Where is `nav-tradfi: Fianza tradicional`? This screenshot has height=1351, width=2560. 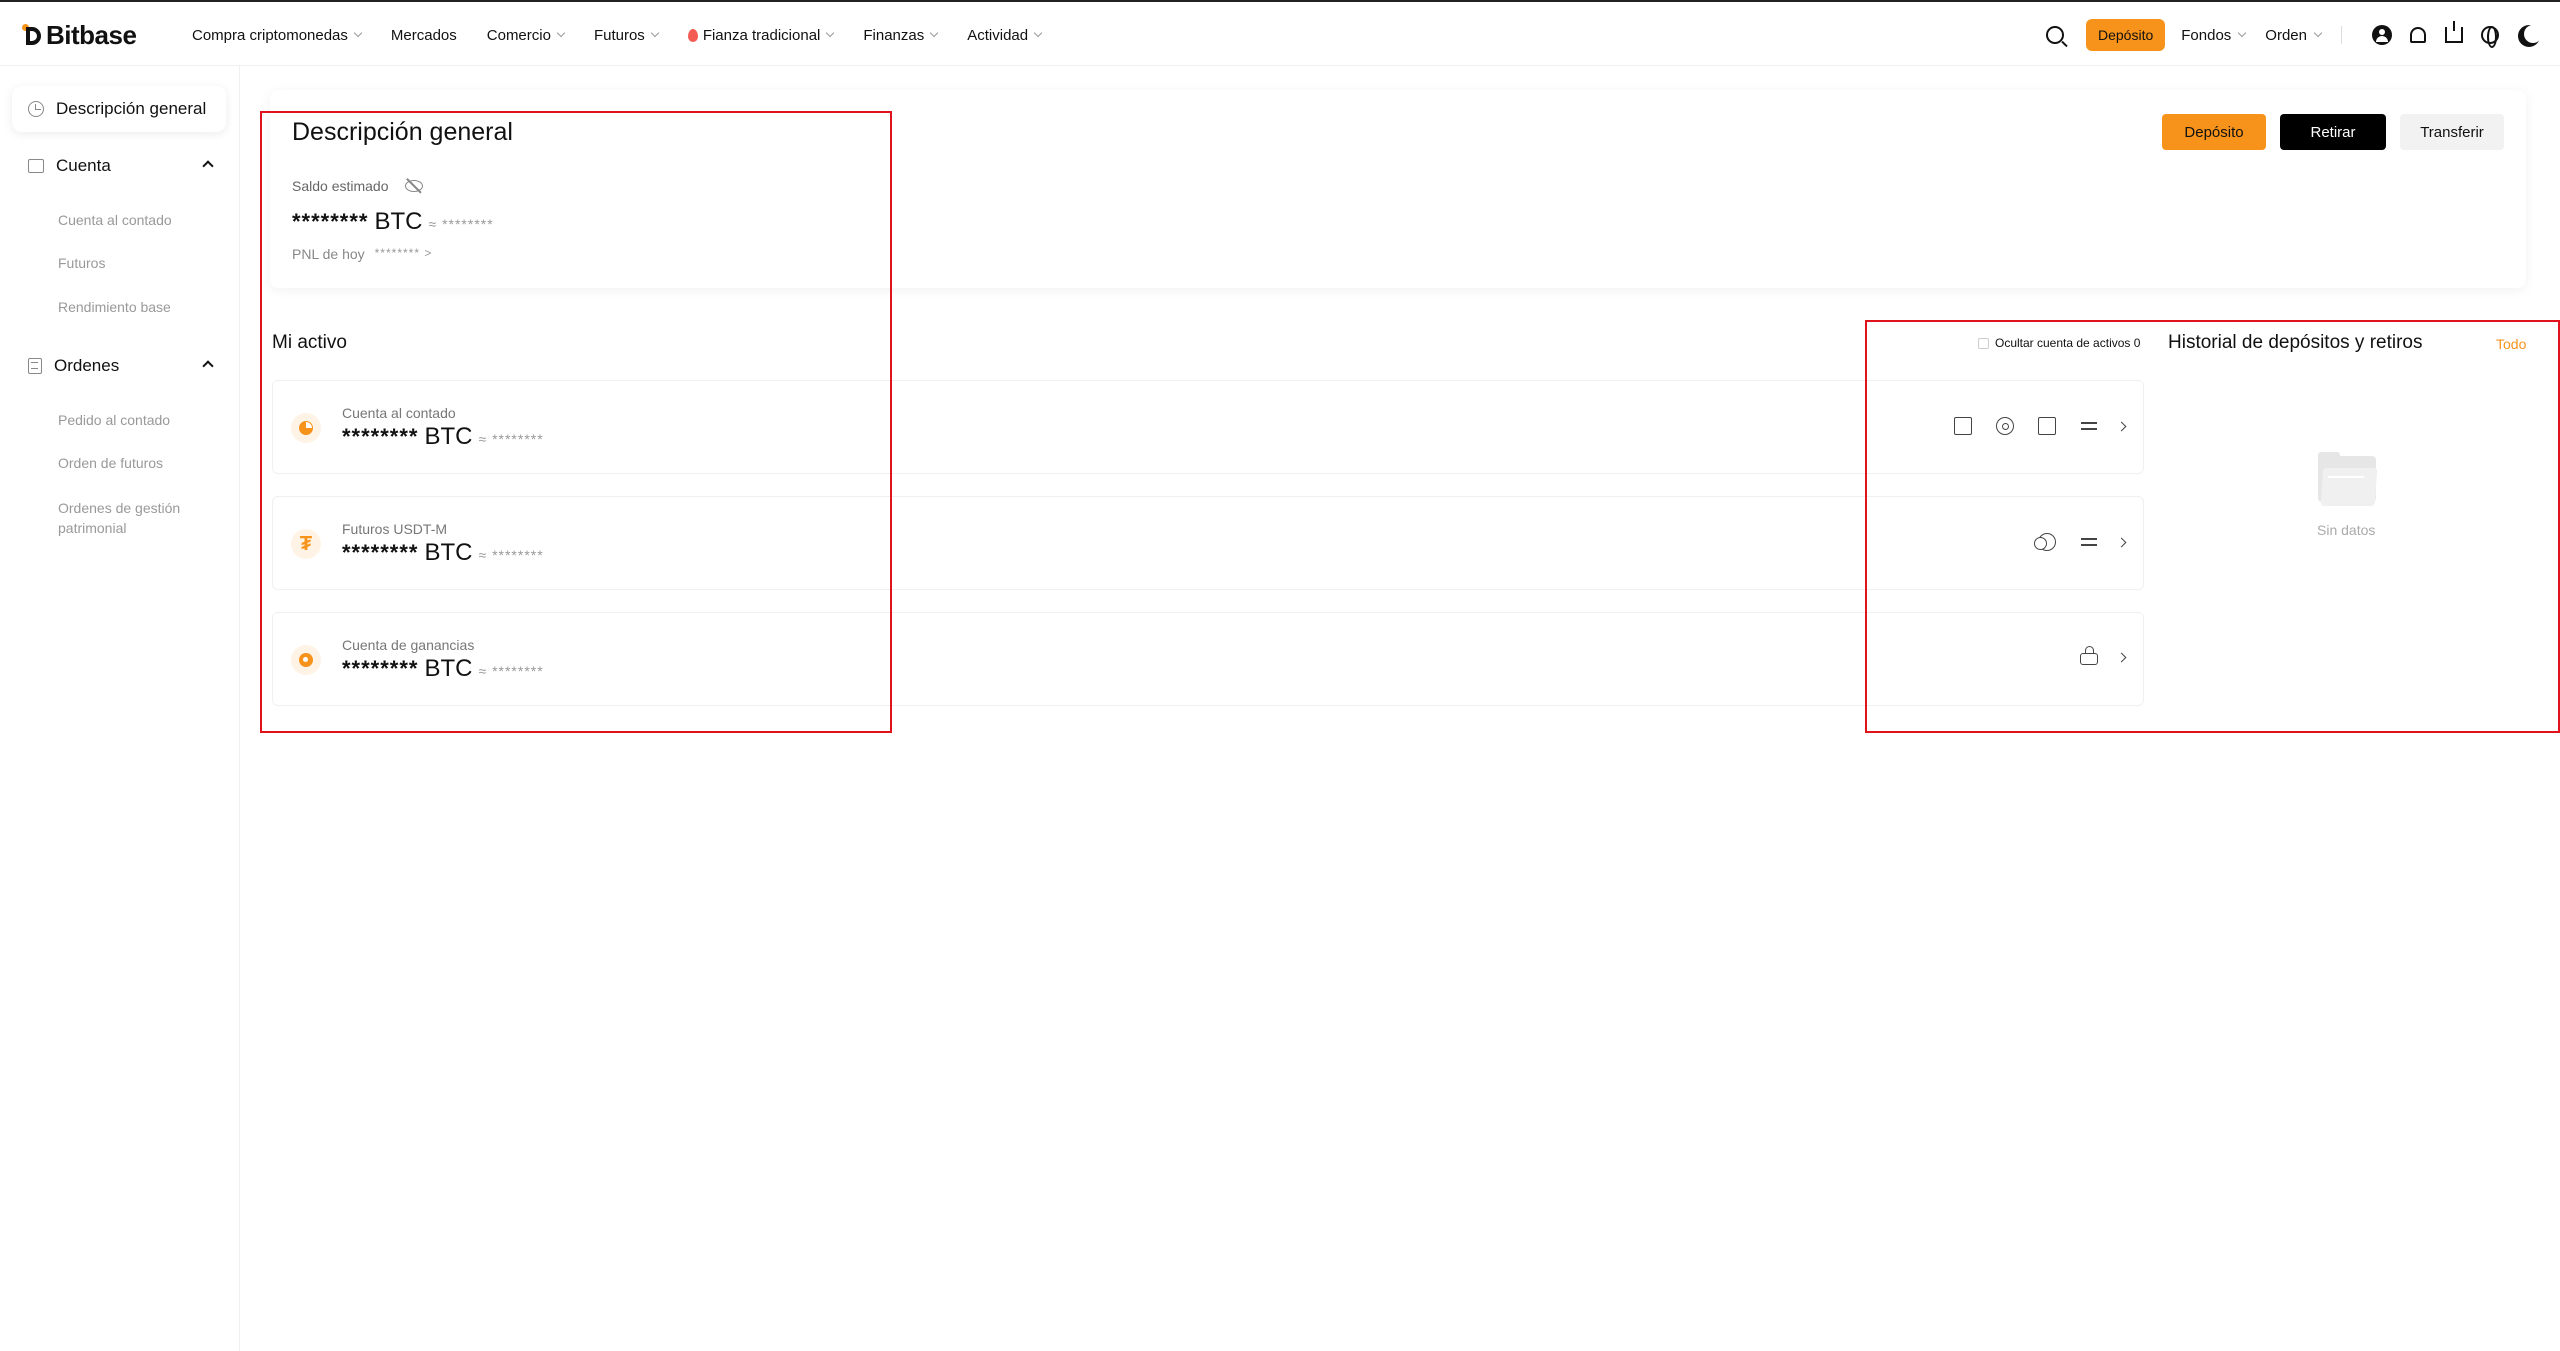 nav-tradfi: Fianza tradicional is located at coordinates (761, 35).